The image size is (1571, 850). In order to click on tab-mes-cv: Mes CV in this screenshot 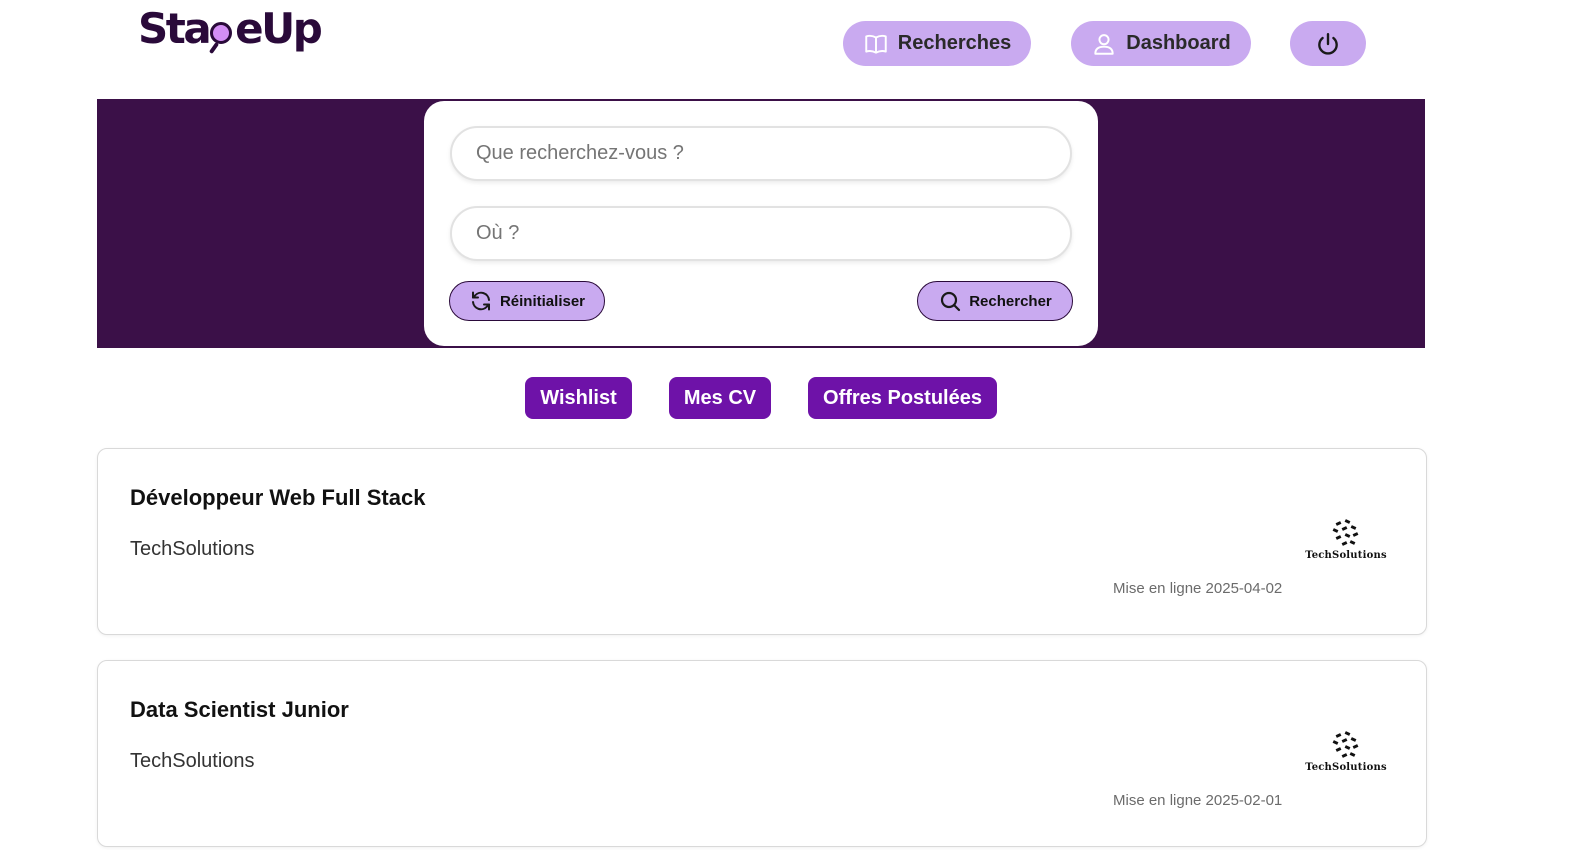, I will do `click(720, 398)`.